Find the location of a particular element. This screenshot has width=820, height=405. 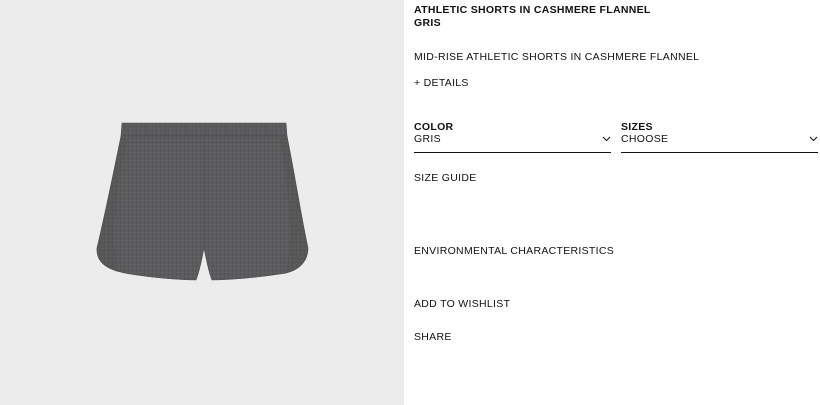

environmental-characteristics-link: ENVIRONMENTAL CHARACTERISTICS is located at coordinates (514, 251).